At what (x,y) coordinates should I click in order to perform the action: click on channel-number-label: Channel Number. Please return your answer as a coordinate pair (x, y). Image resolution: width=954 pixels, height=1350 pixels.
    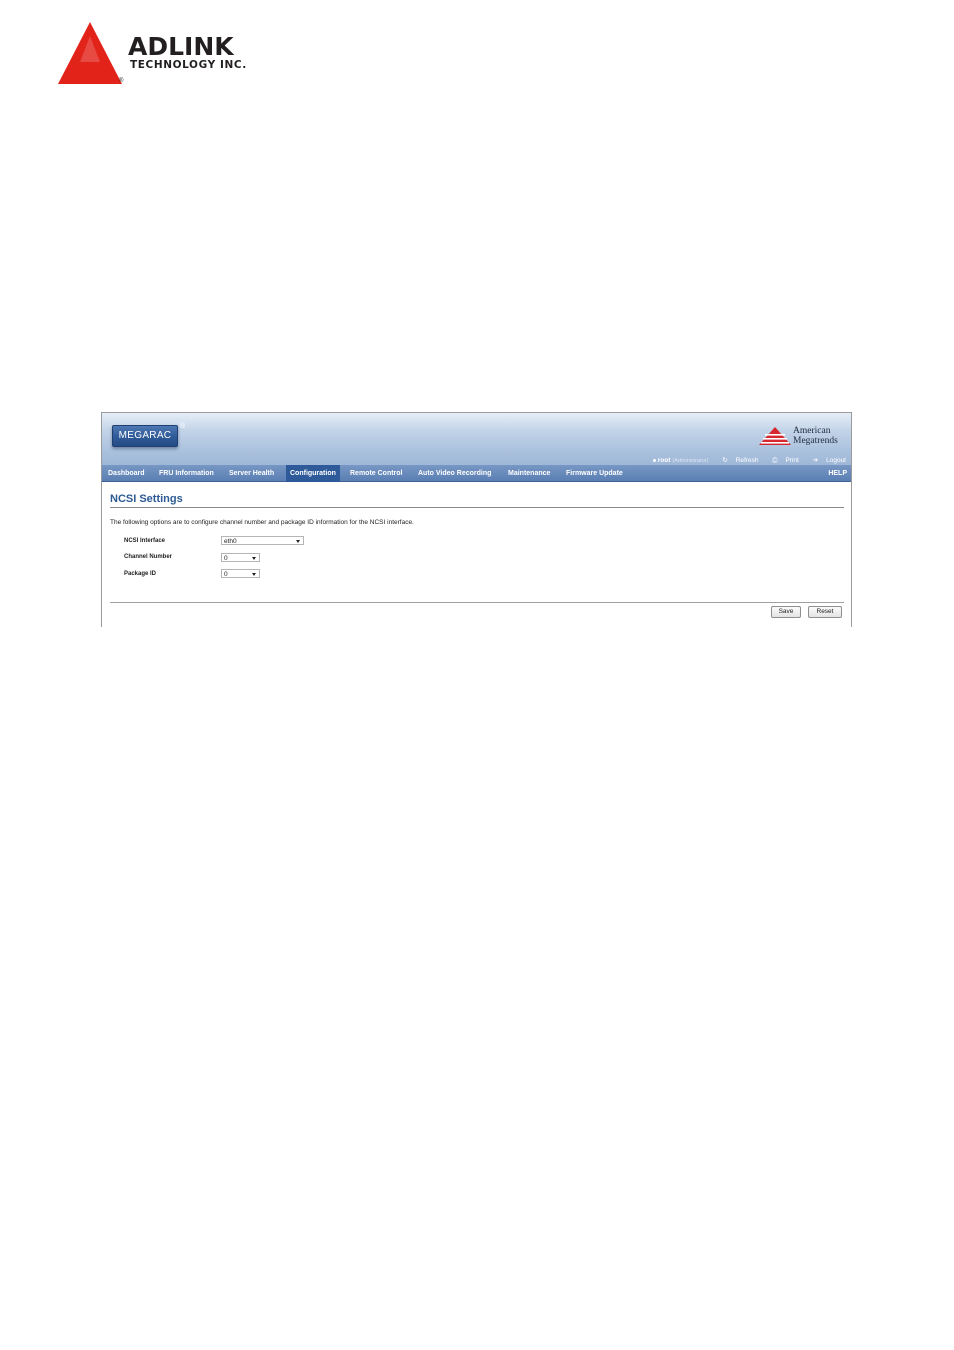
    Looking at the image, I should click on (148, 557).